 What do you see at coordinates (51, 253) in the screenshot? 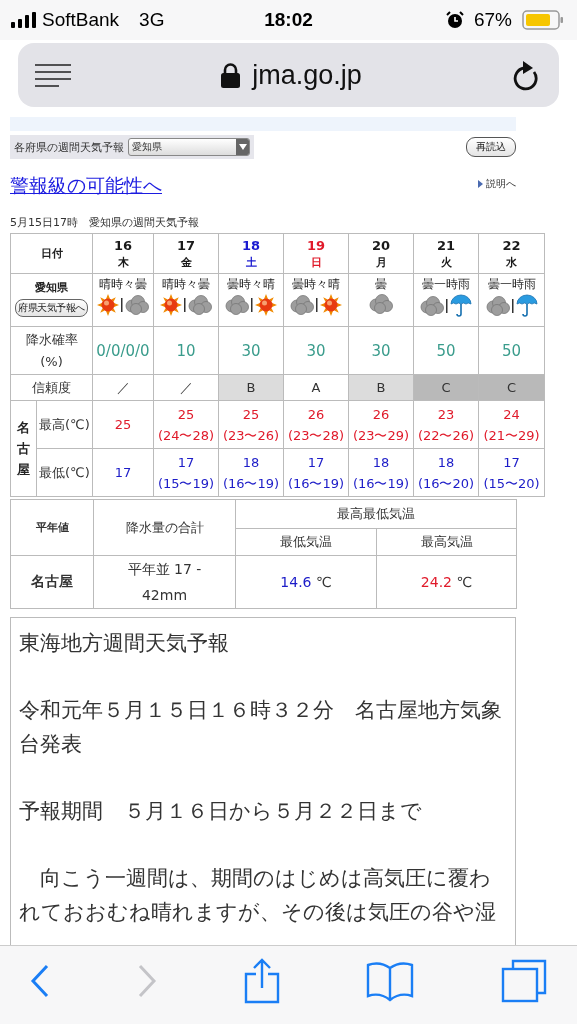
I see `table-header-cell: 日付` at bounding box center [51, 253].